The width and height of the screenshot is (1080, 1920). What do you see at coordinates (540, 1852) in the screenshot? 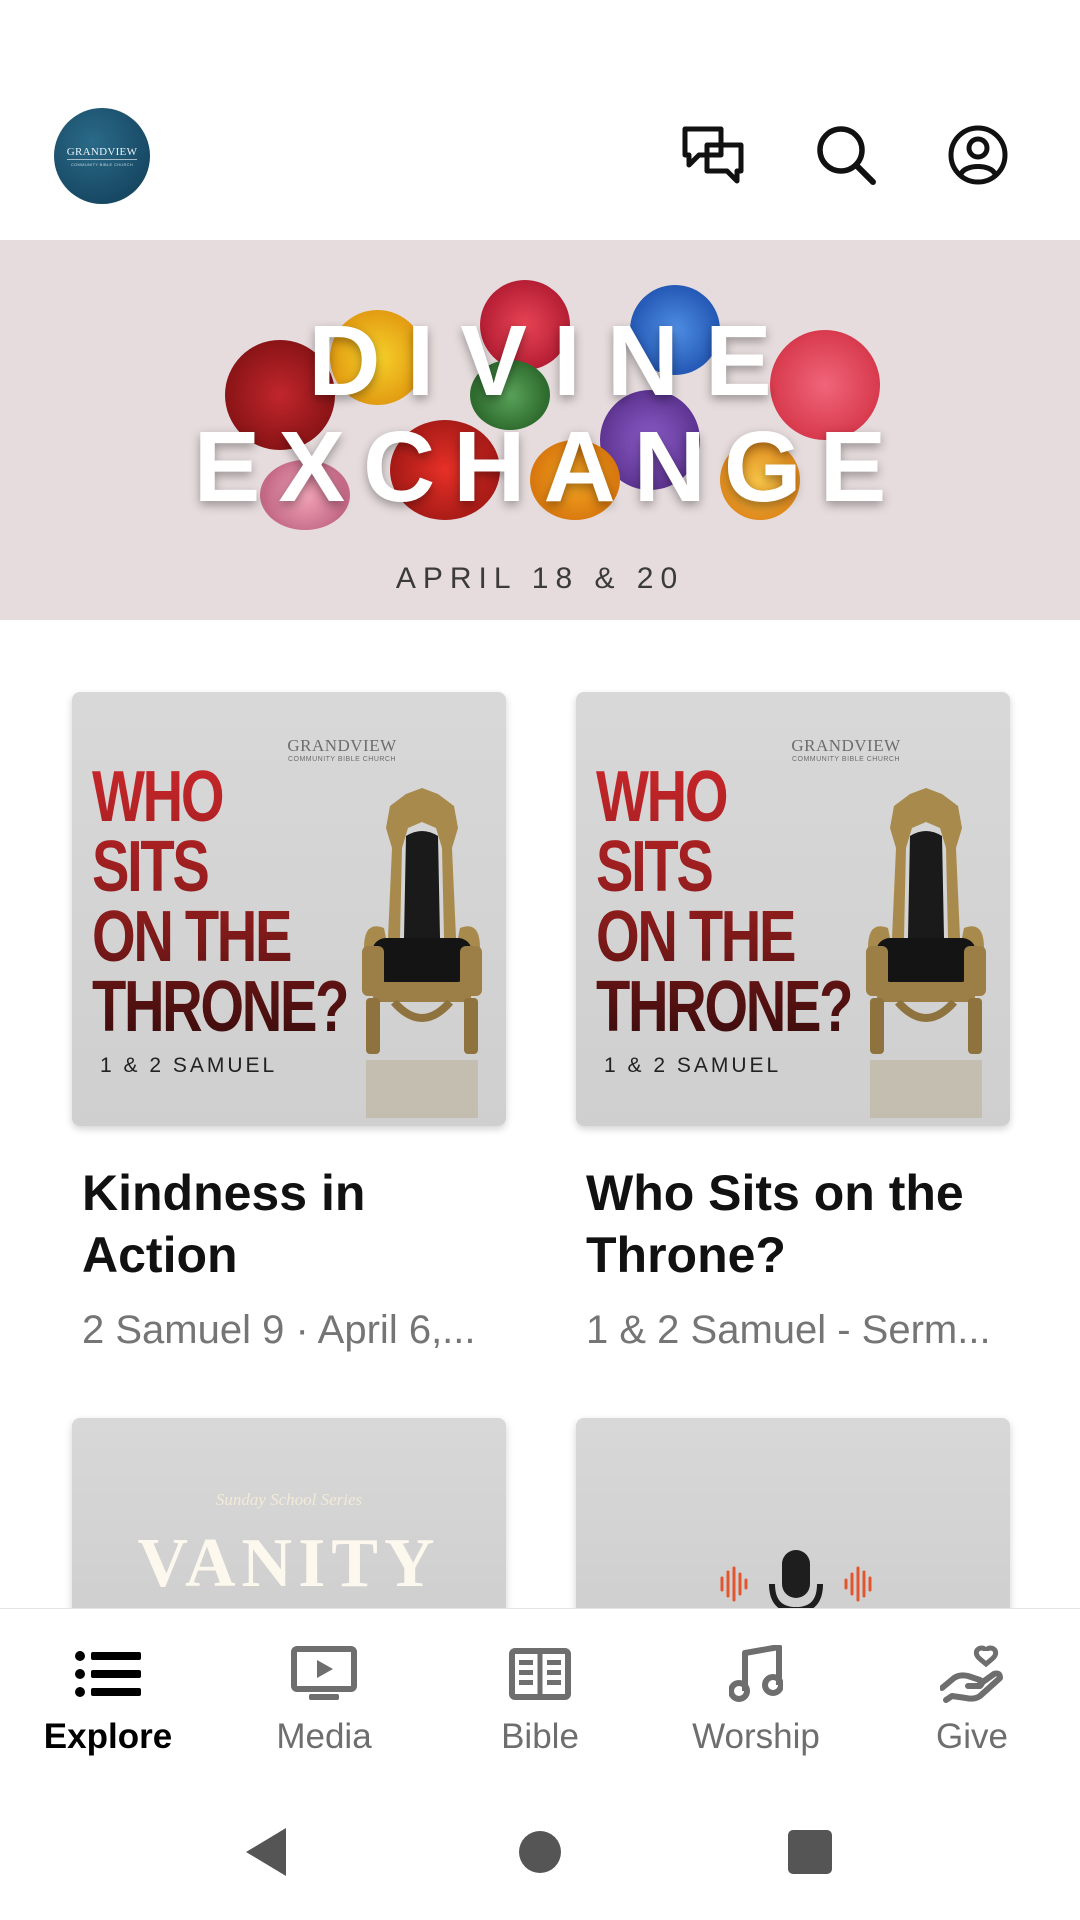
I see `home-icon` at bounding box center [540, 1852].